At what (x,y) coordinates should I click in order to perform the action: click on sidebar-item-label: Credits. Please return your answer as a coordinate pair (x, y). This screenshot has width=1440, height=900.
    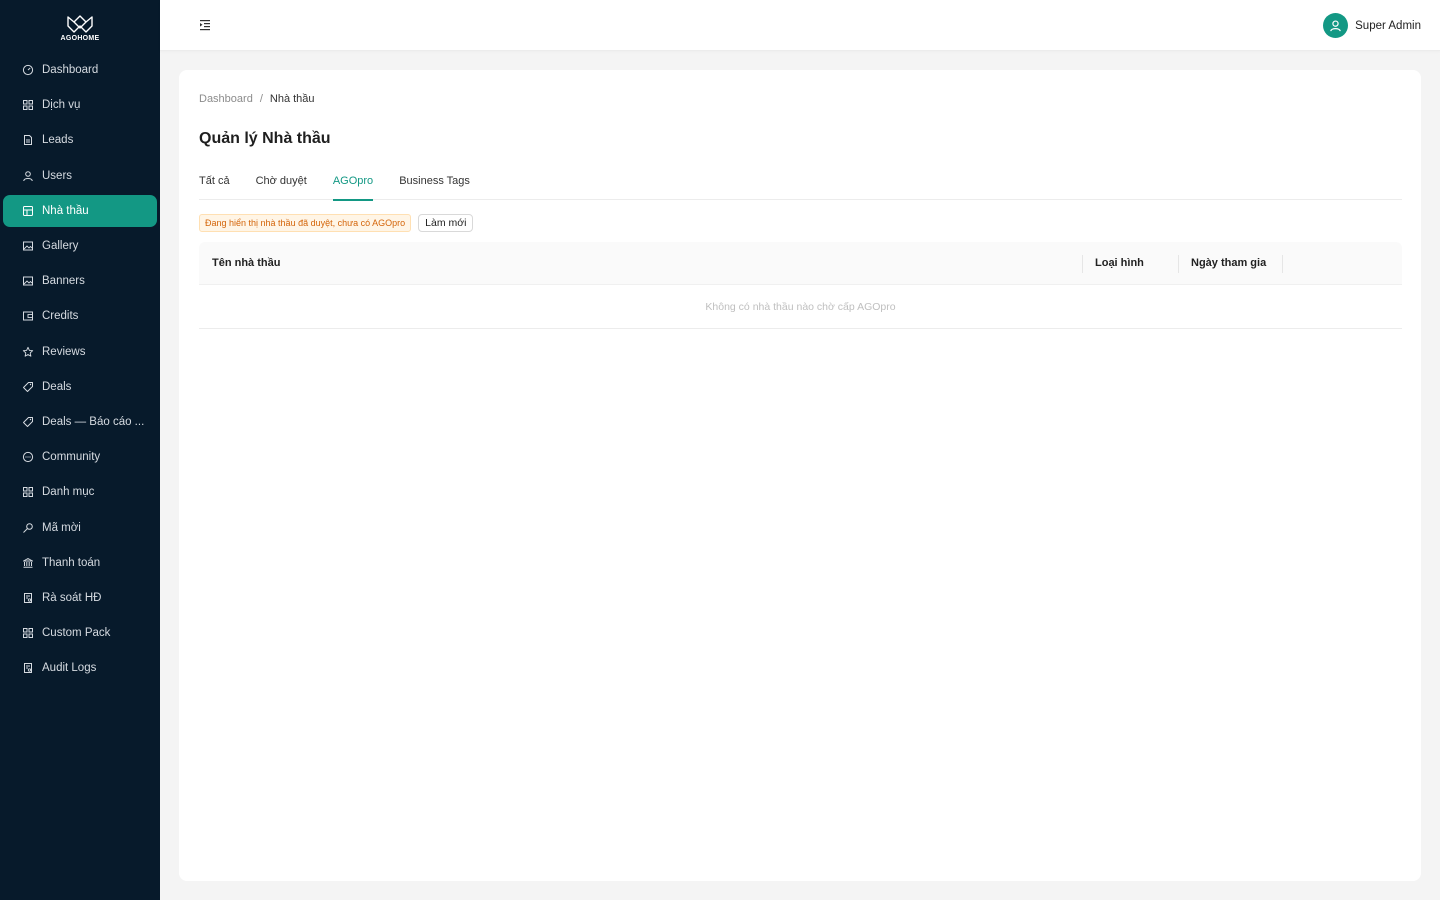
    Looking at the image, I should click on (60, 316).